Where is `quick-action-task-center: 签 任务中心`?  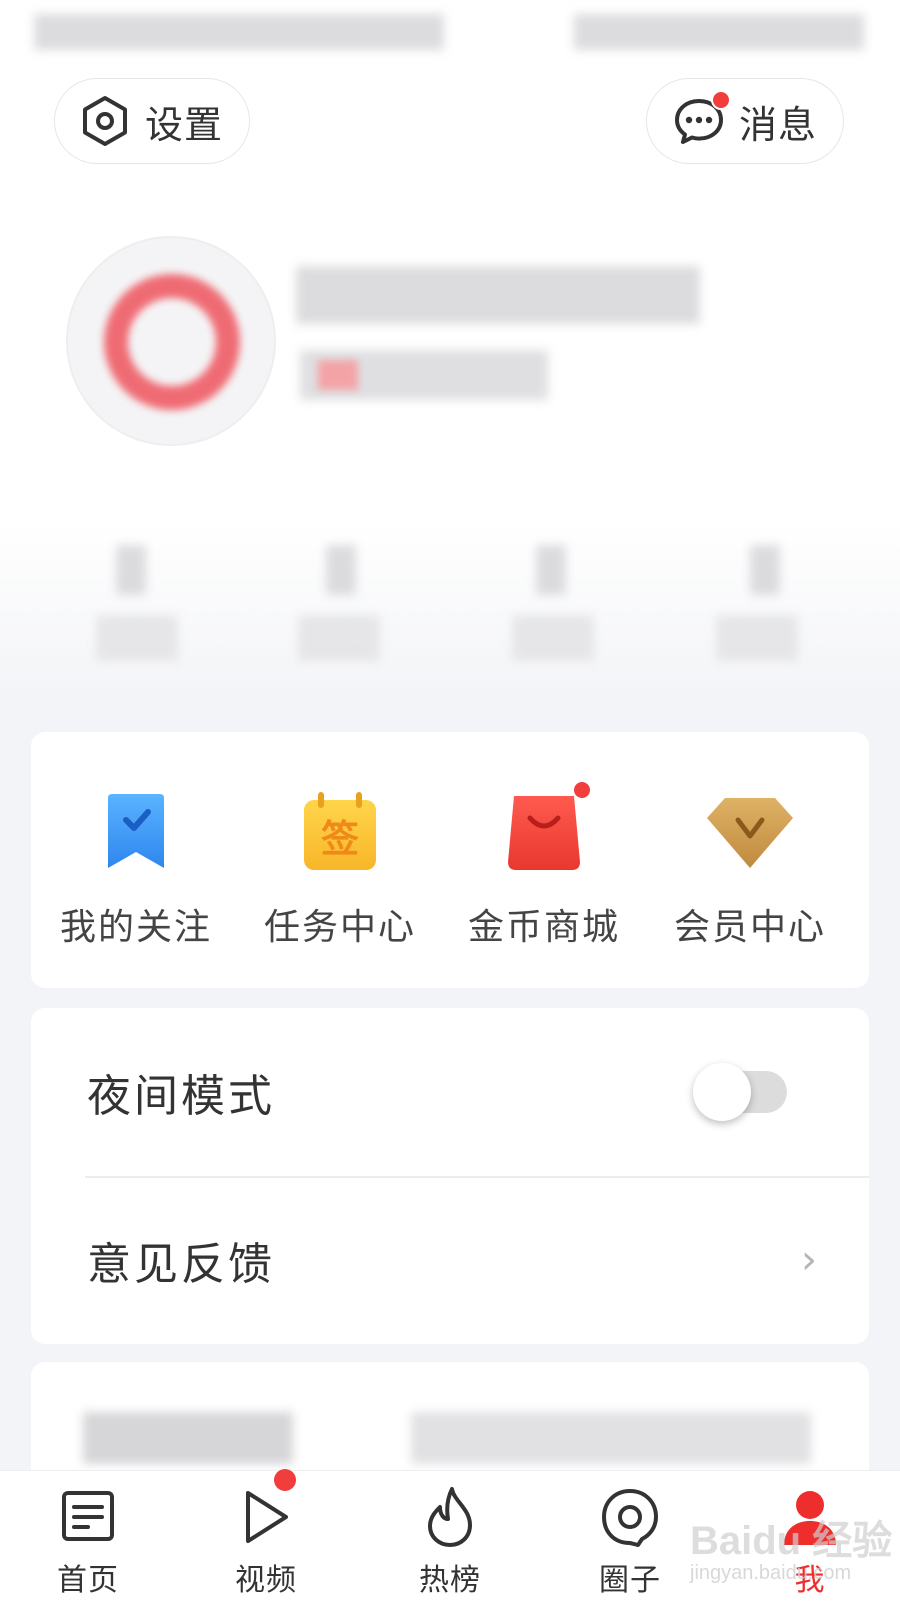 quick-action-task-center: 签 任务中心 is located at coordinates (340, 871).